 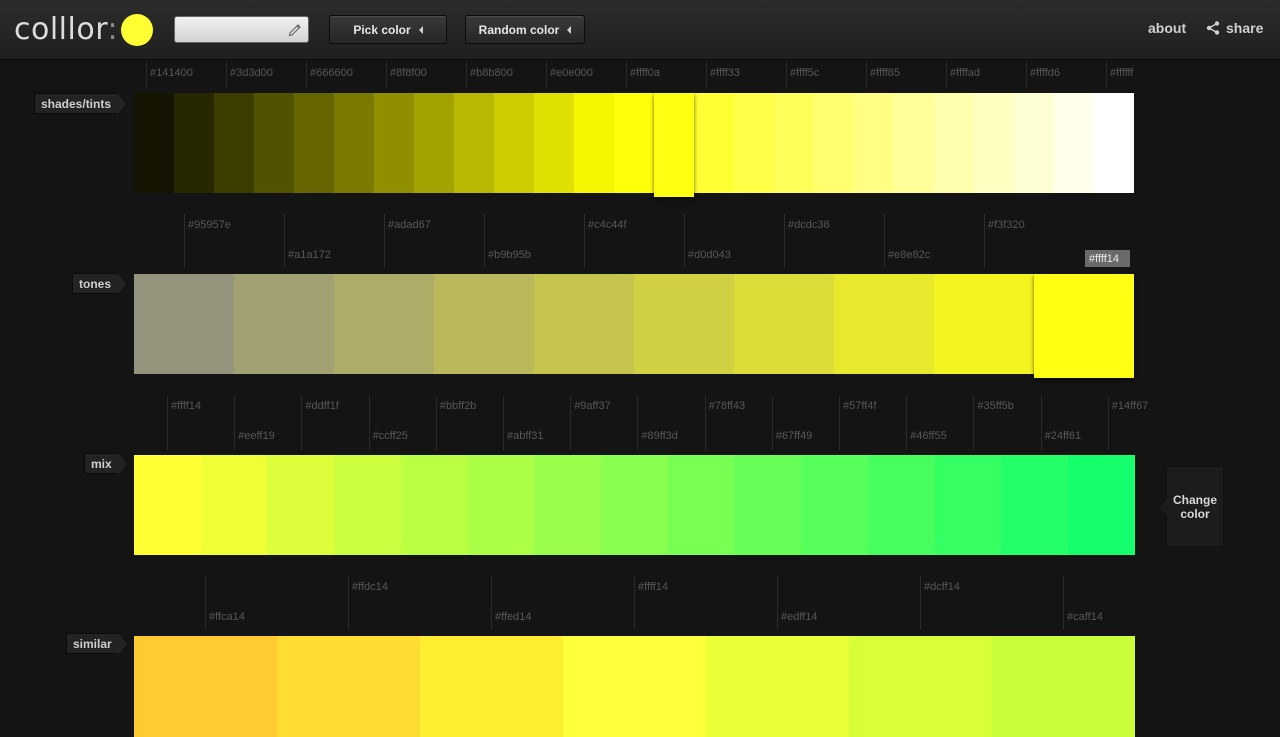 I want to click on hex-label: #ffffff, so click(x=1122, y=73).